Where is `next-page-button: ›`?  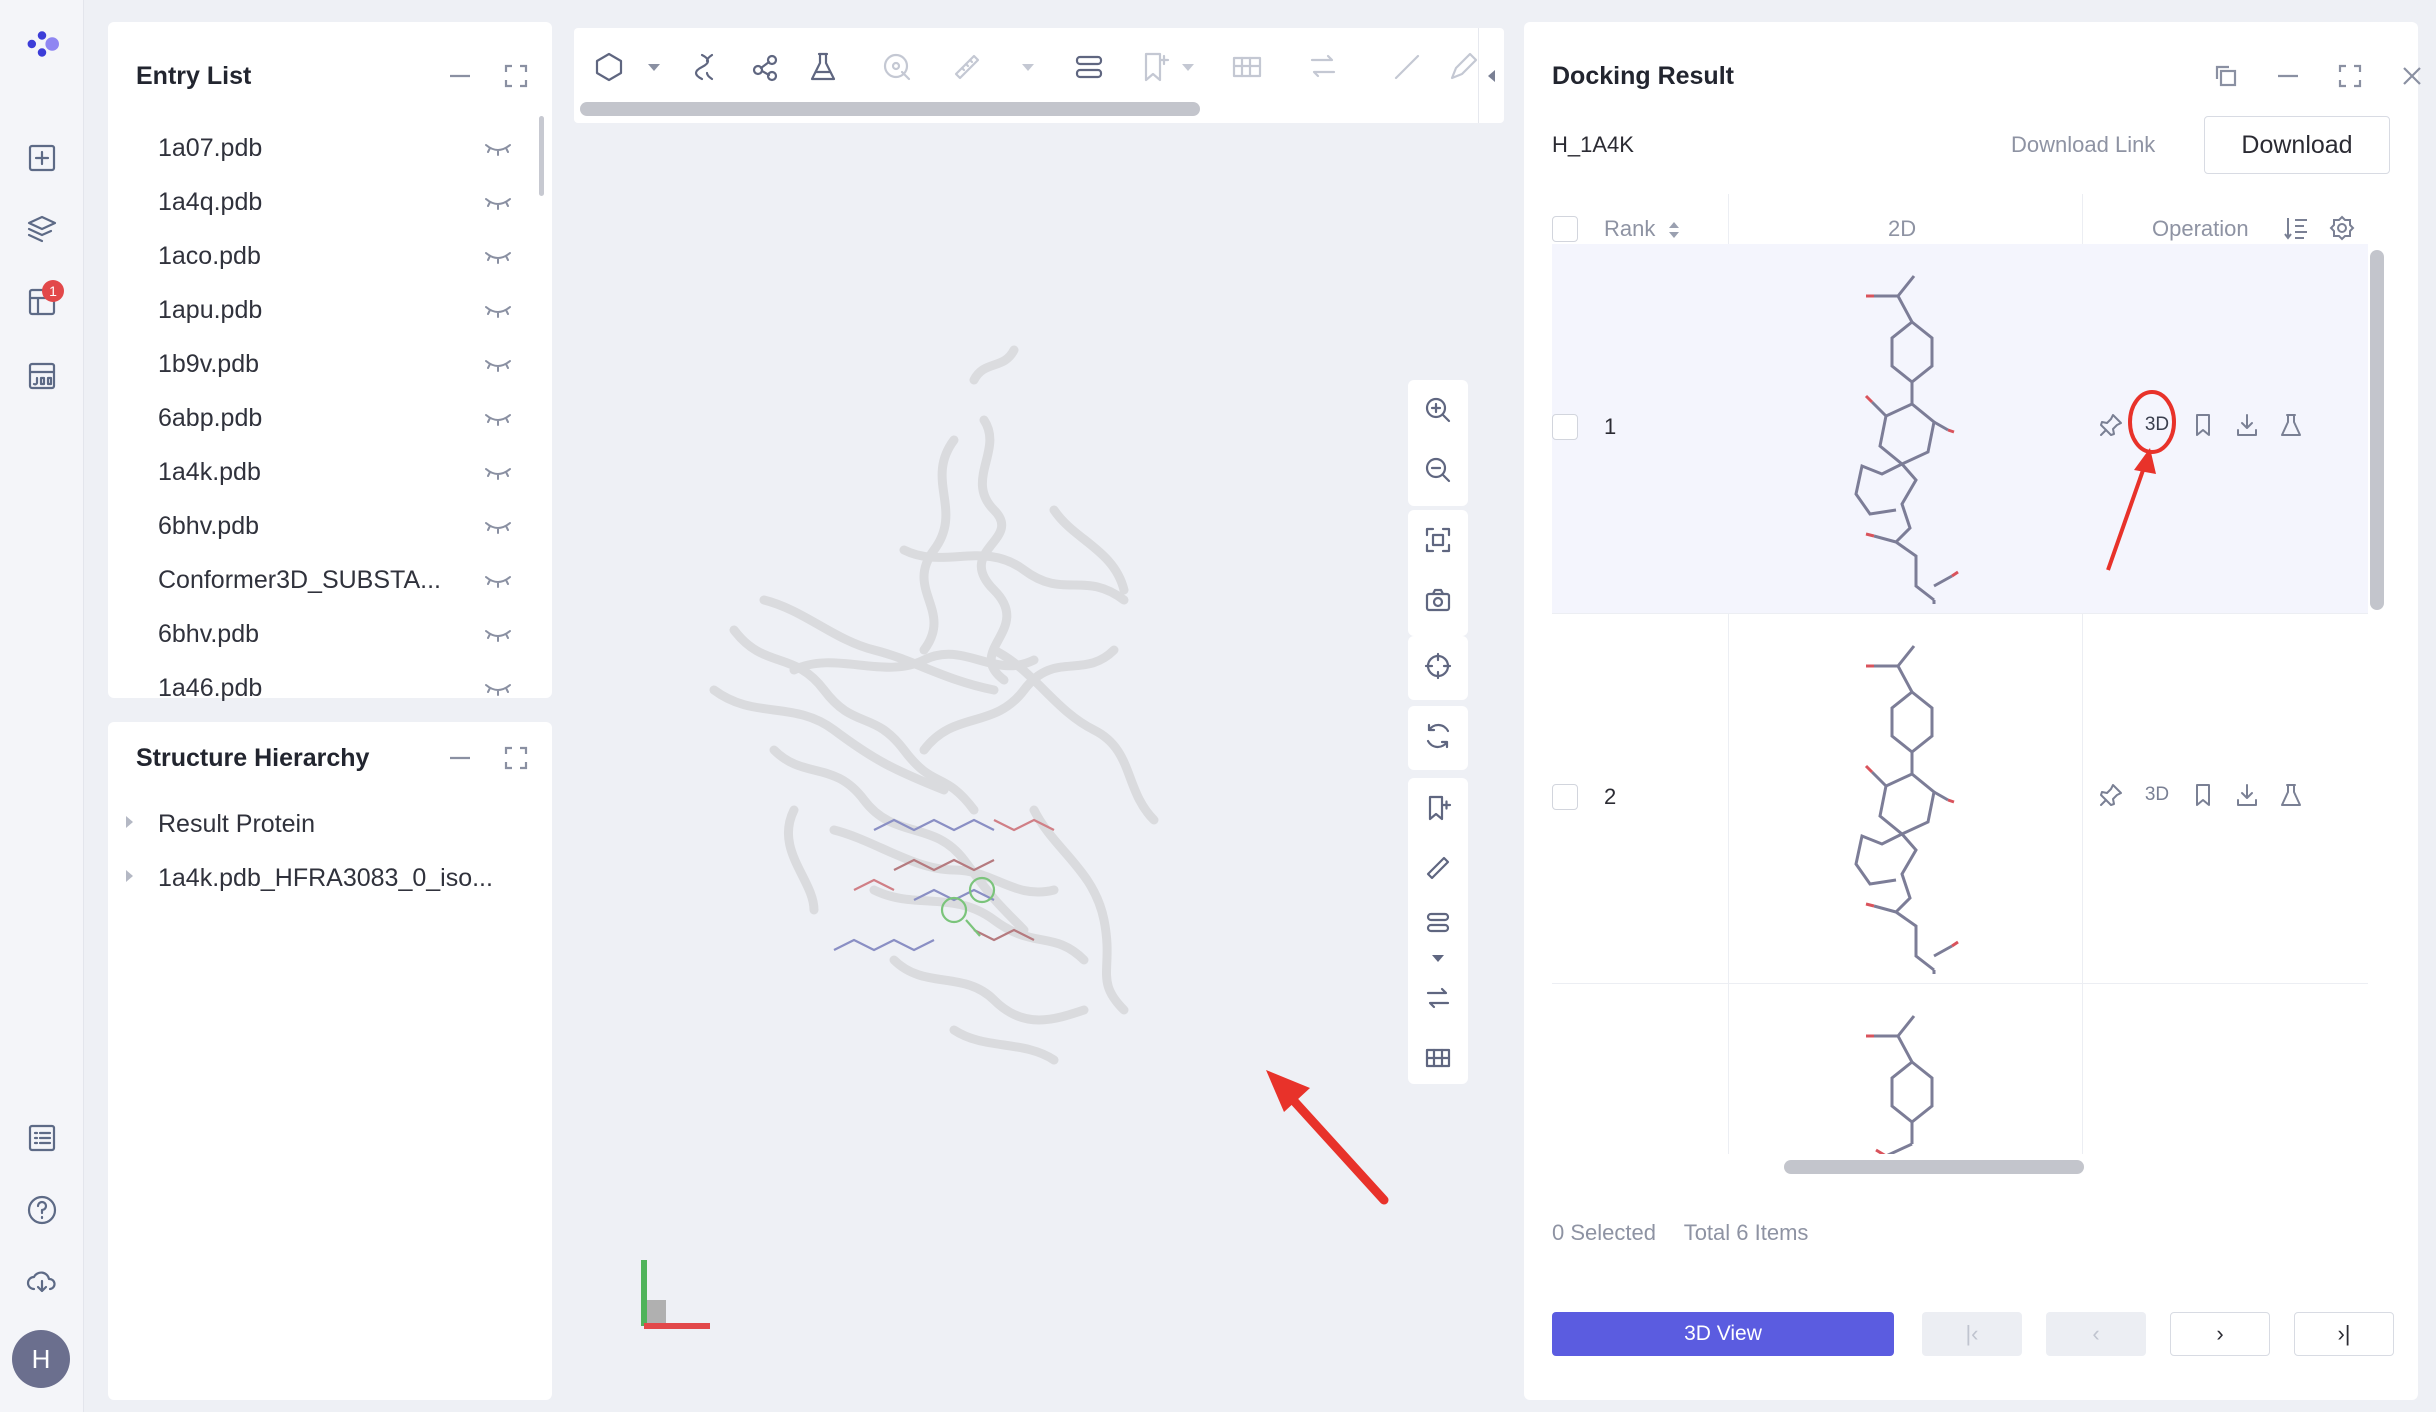 next-page-button: › is located at coordinates (2220, 1334).